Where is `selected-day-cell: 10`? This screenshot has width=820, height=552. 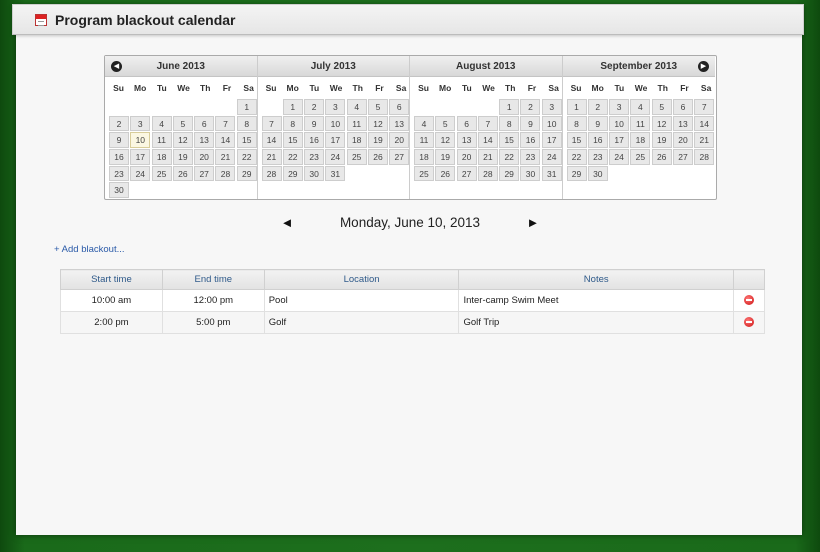 selected-day-cell: 10 is located at coordinates (140, 140).